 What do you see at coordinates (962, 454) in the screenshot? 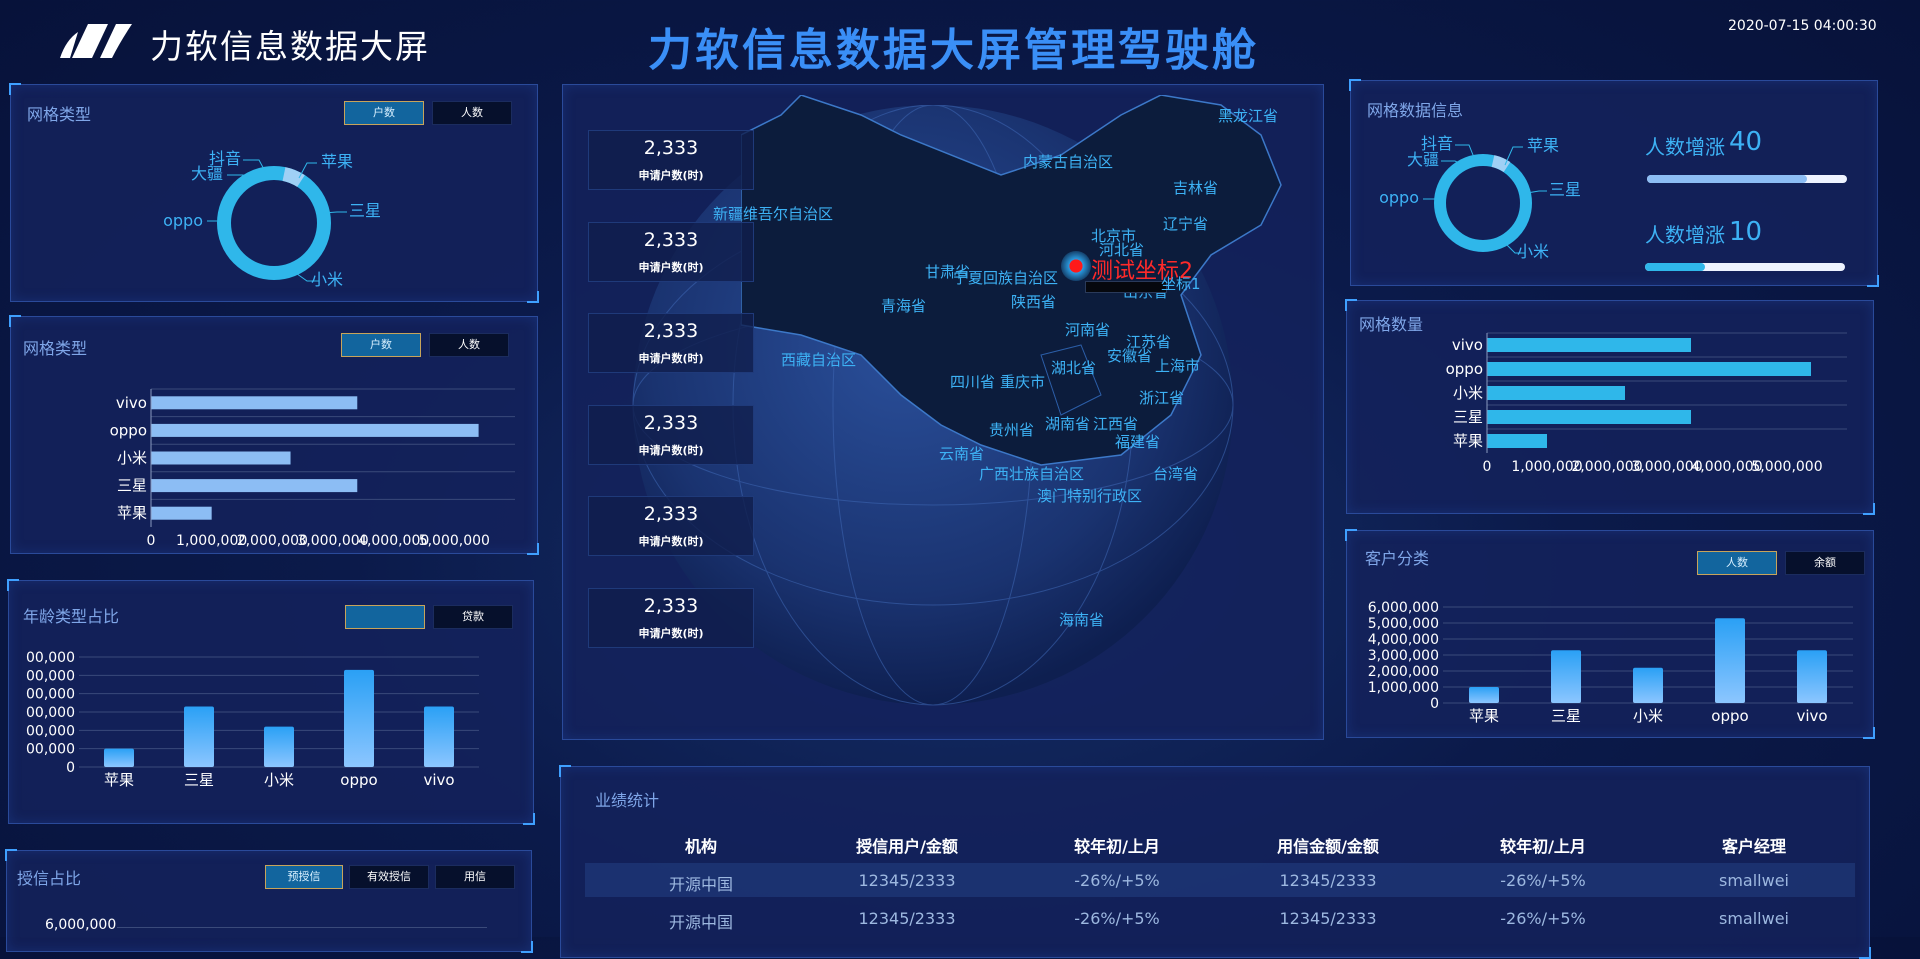
I see `province-label: 云南省` at bounding box center [962, 454].